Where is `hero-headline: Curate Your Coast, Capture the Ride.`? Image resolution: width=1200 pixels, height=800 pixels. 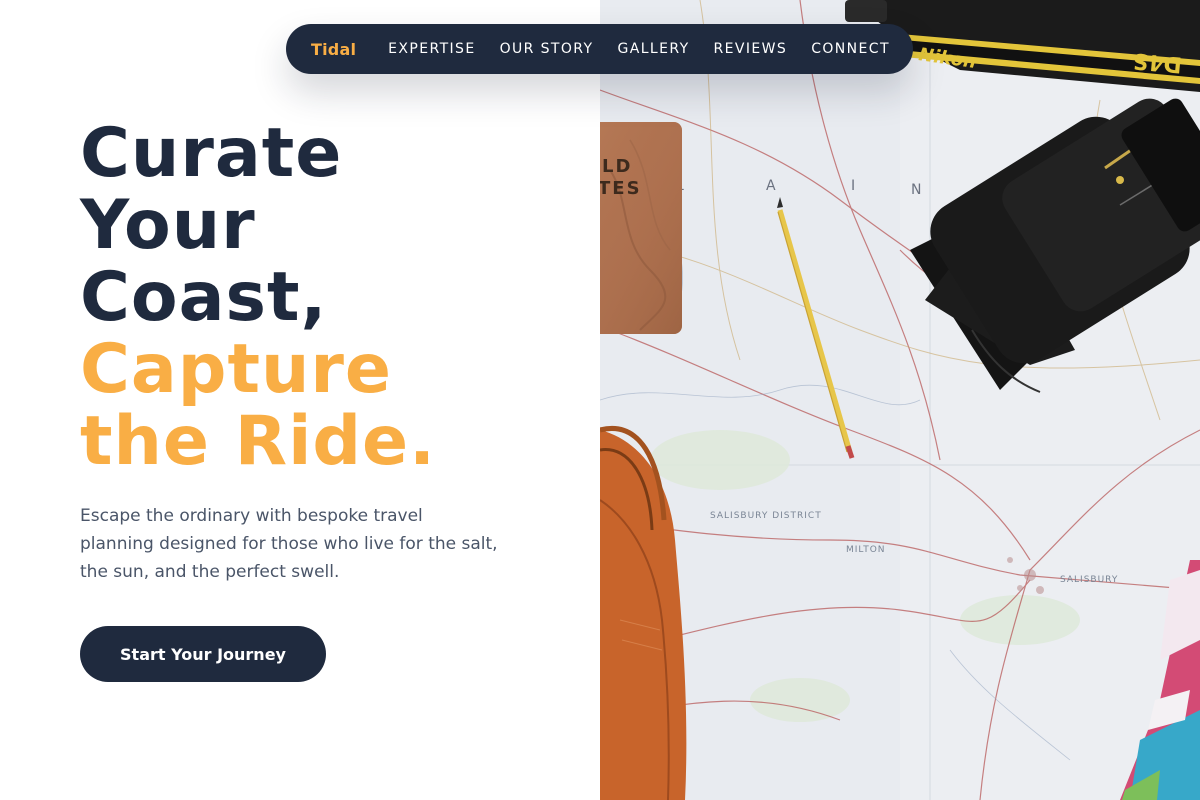 hero-headline: Curate Your Coast, Capture the Ride. is located at coordinates (258, 298).